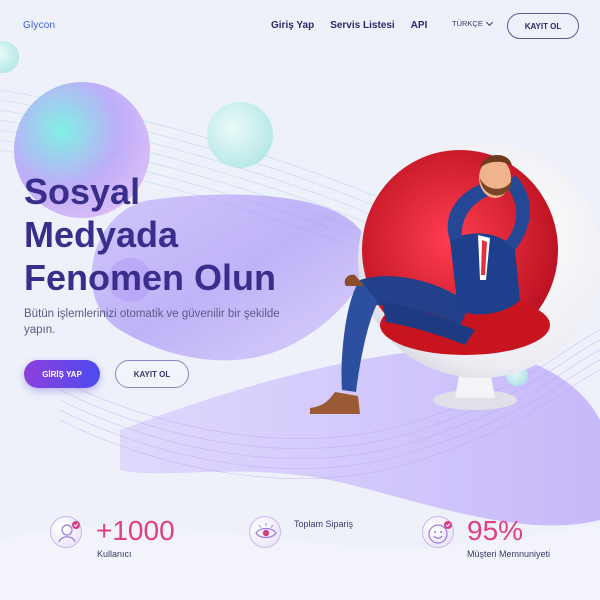 This screenshot has width=600, height=600. What do you see at coordinates (152, 374) in the screenshot?
I see `hero-register-button: KAYIT OL` at bounding box center [152, 374].